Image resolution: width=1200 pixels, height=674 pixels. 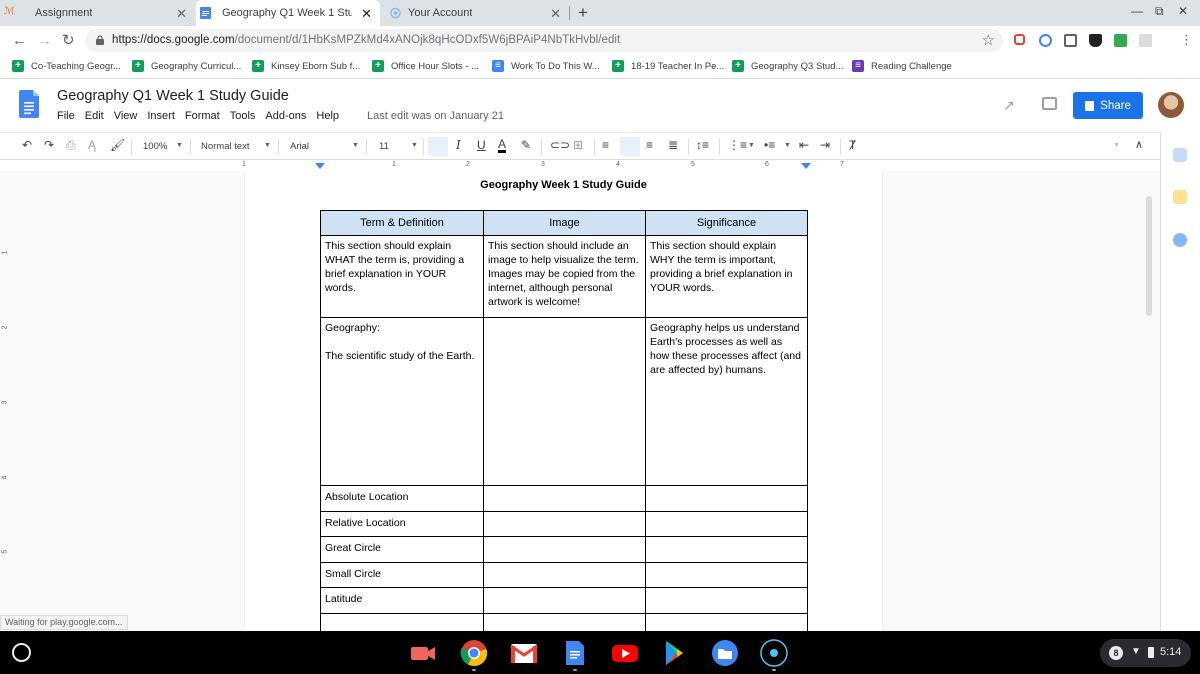 What do you see at coordinates (1186, 40) in the screenshot?
I see `menu-kebab-icon: ⋮` at bounding box center [1186, 40].